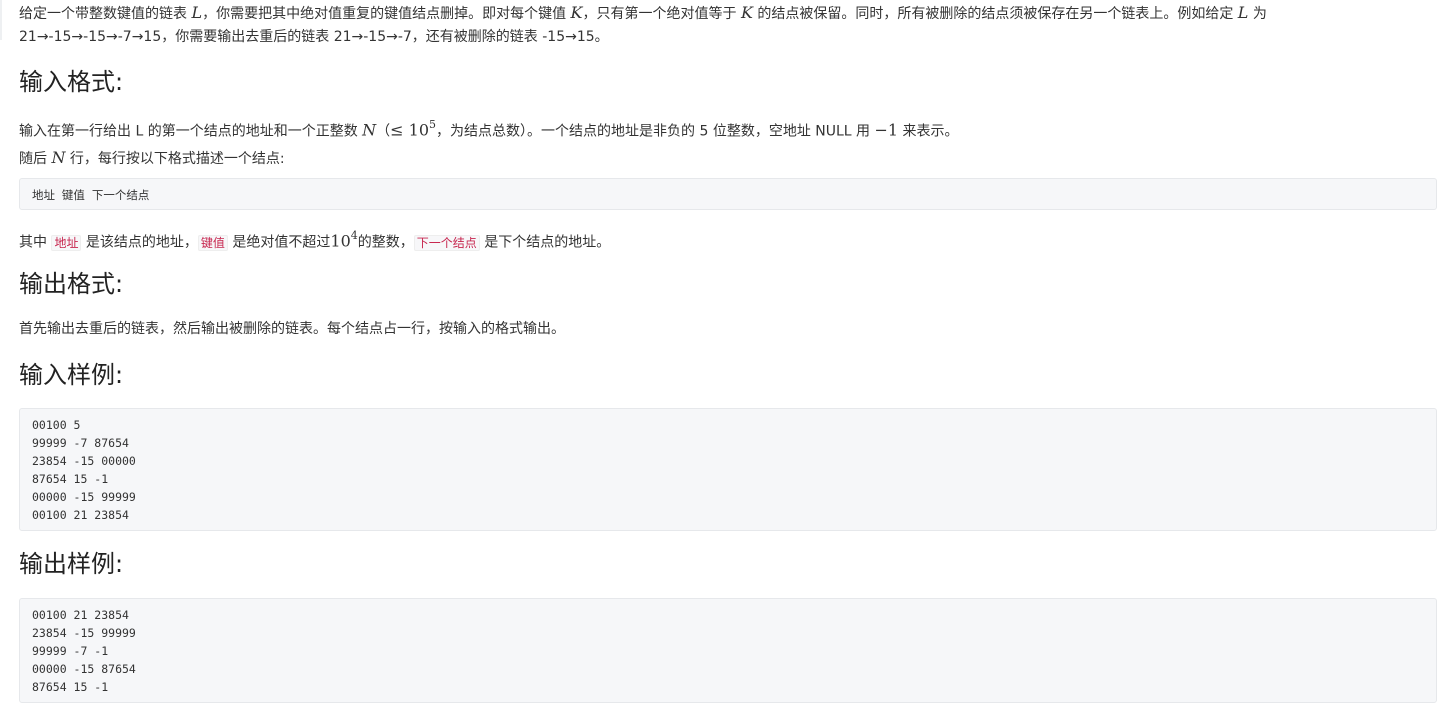  What do you see at coordinates (191, 131) in the screenshot?
I see `text: 输入在第一行给出 L 的第一个结点的地址和一个正整数` at bounding box center [191, 131].